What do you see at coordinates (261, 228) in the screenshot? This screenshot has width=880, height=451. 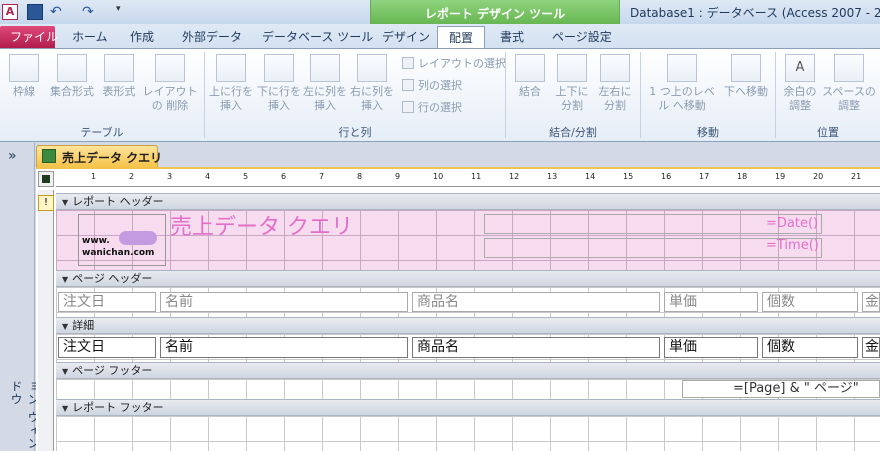 I see `report-title-label: 売上データ クエリ` at bounding box center [261, 228].